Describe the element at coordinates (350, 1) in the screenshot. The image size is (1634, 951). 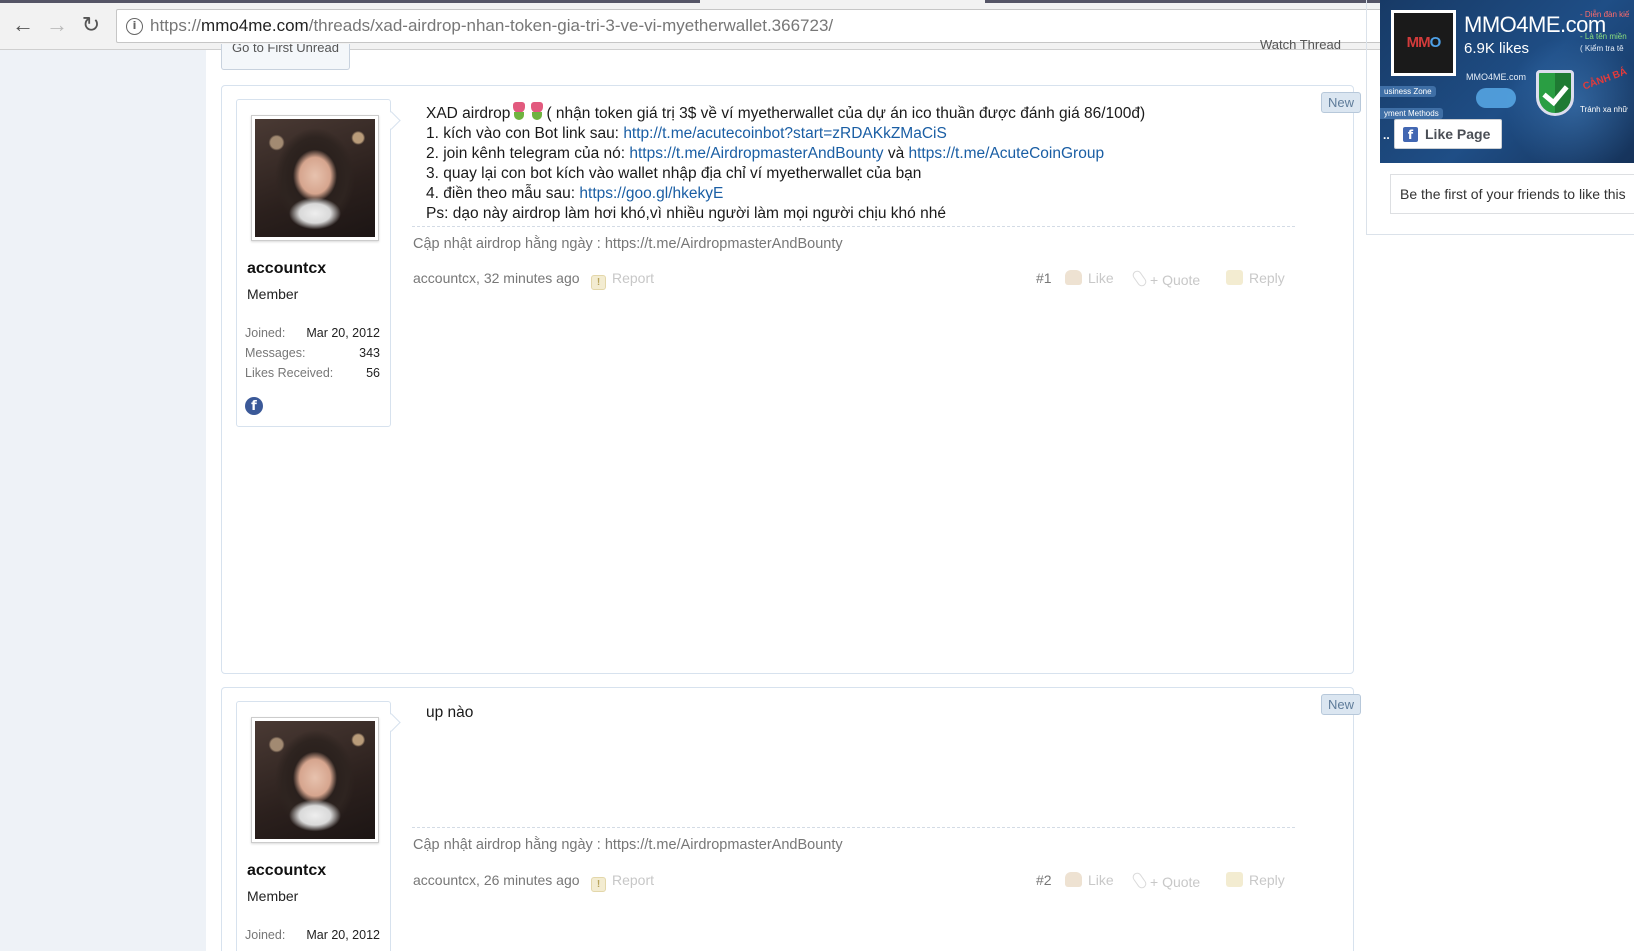
I see `tab-strip-edge` at that location.